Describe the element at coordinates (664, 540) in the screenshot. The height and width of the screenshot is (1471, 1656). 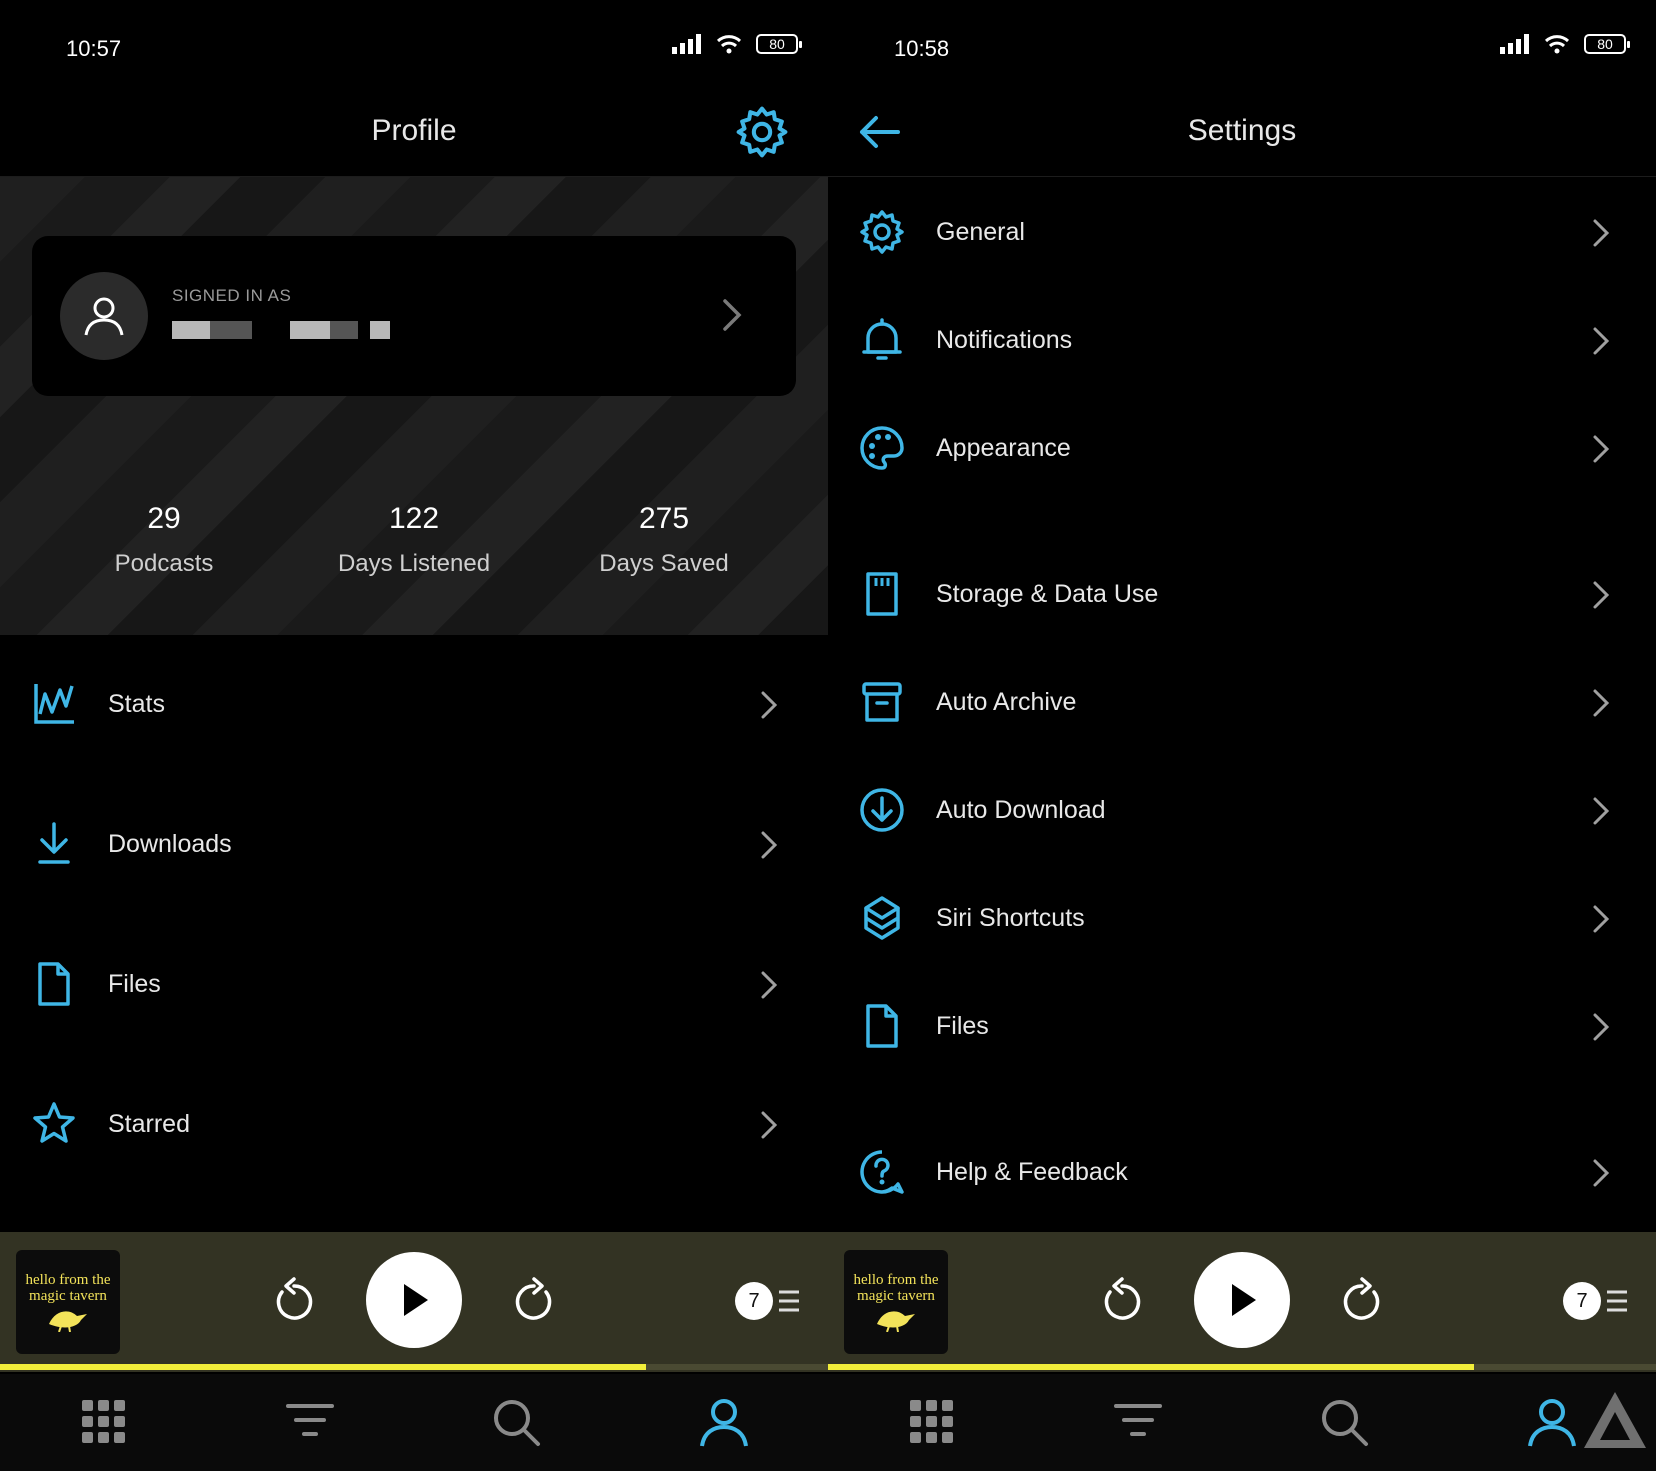
I see `stat-days-saved: 275 Days Saved` at that location.